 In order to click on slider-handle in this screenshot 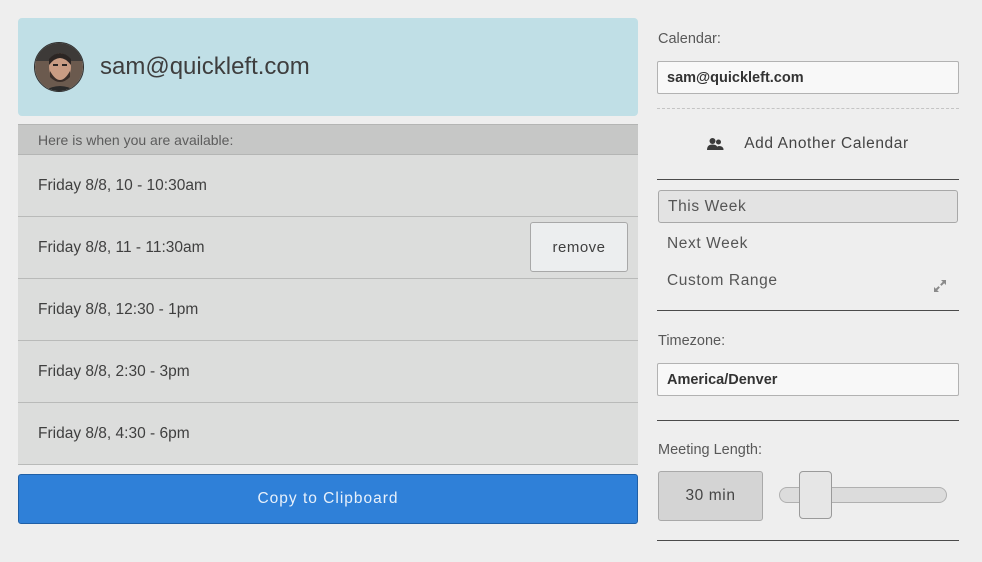, I will do `click(815, 495)`.